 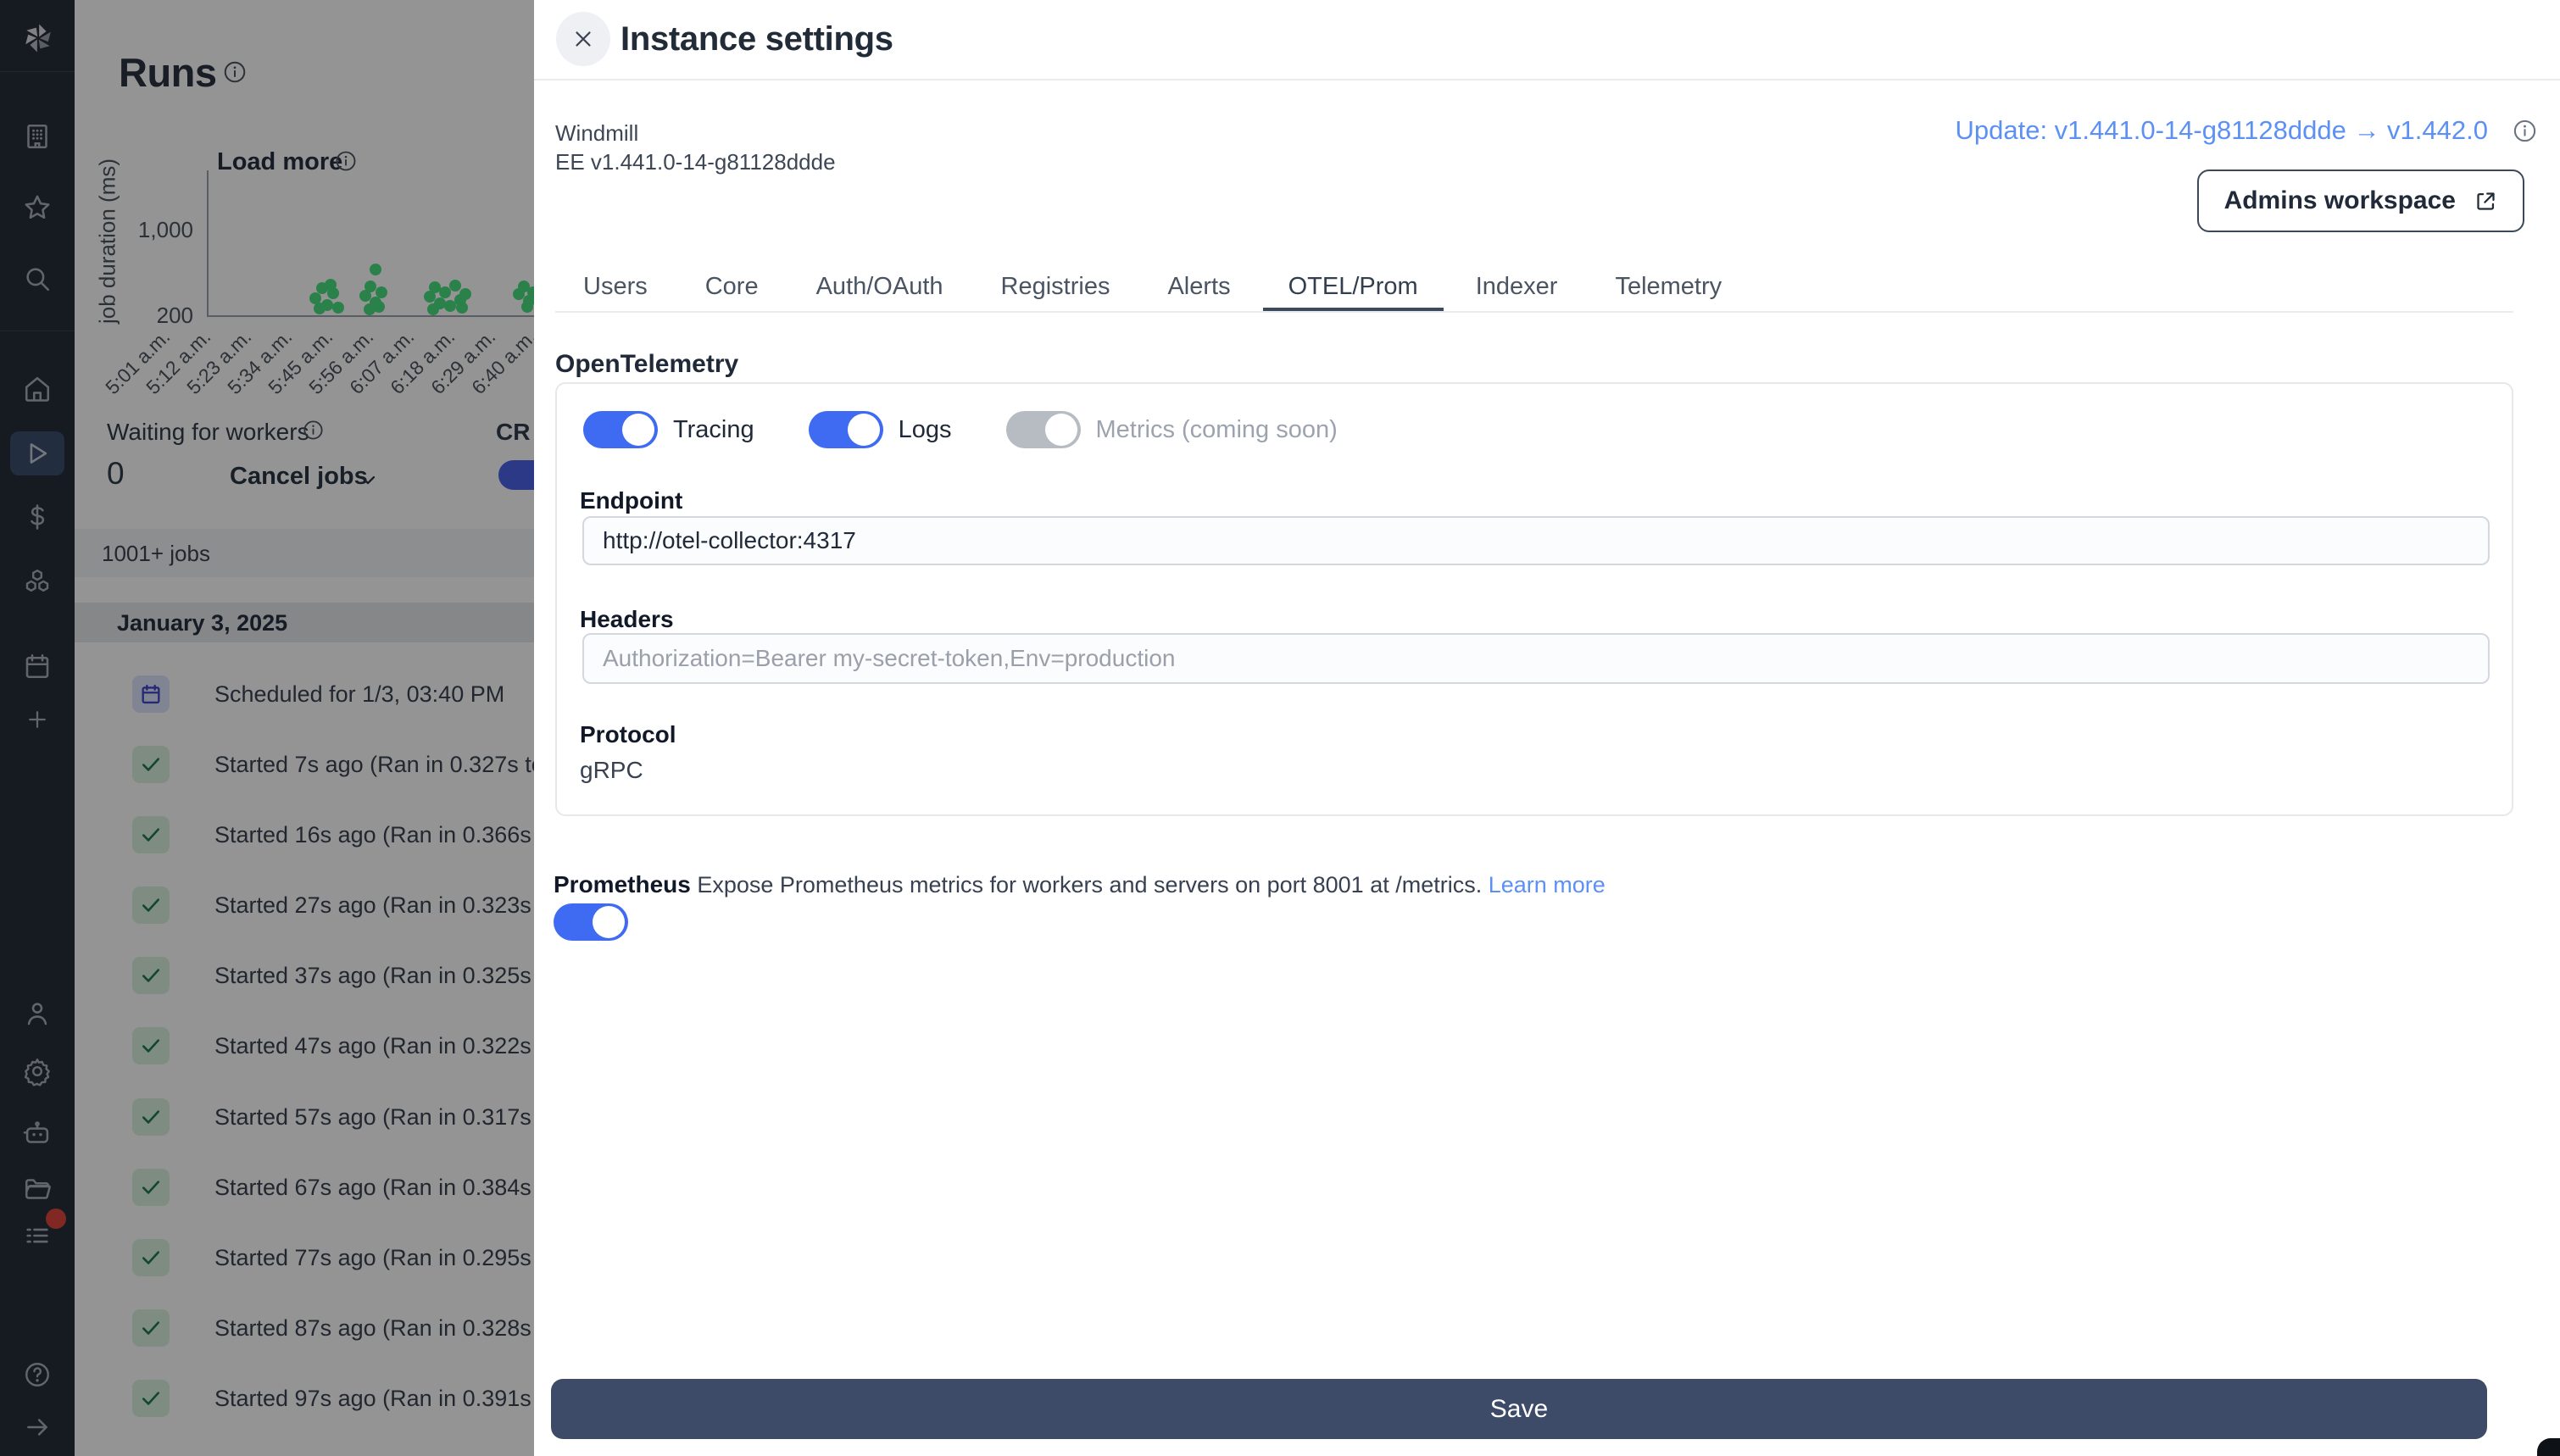 I want to click on toggle-label: Metrics (coming soon), so click(x=1216, y=429).